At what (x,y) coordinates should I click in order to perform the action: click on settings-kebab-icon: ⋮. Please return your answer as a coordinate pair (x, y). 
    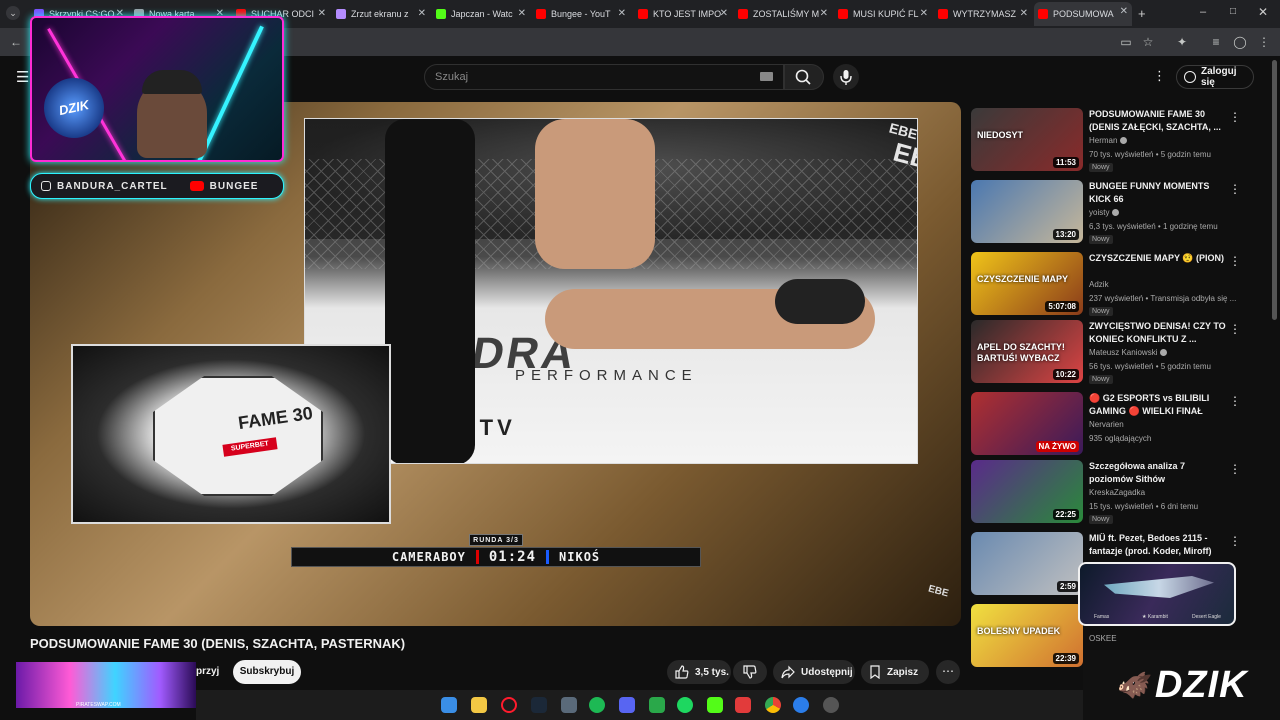
    Looking at the image, I should click on (1159, 76).